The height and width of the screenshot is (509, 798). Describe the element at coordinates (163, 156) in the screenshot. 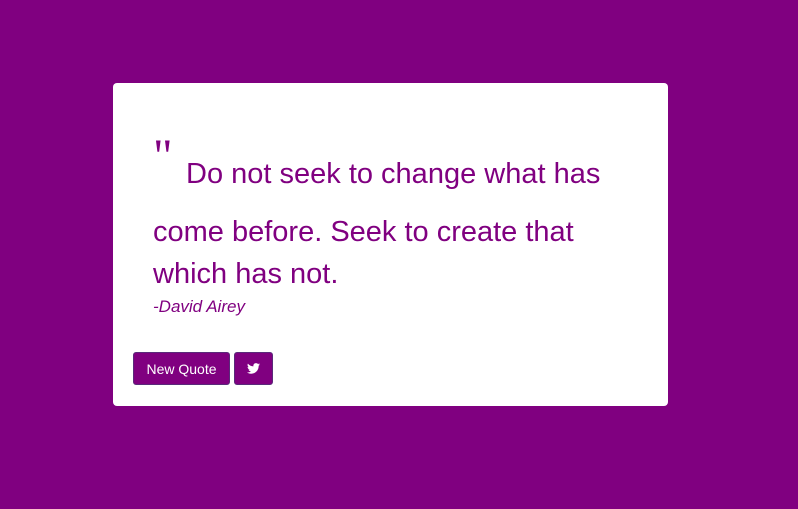

I see `quote-mark-icon: "` at that location.